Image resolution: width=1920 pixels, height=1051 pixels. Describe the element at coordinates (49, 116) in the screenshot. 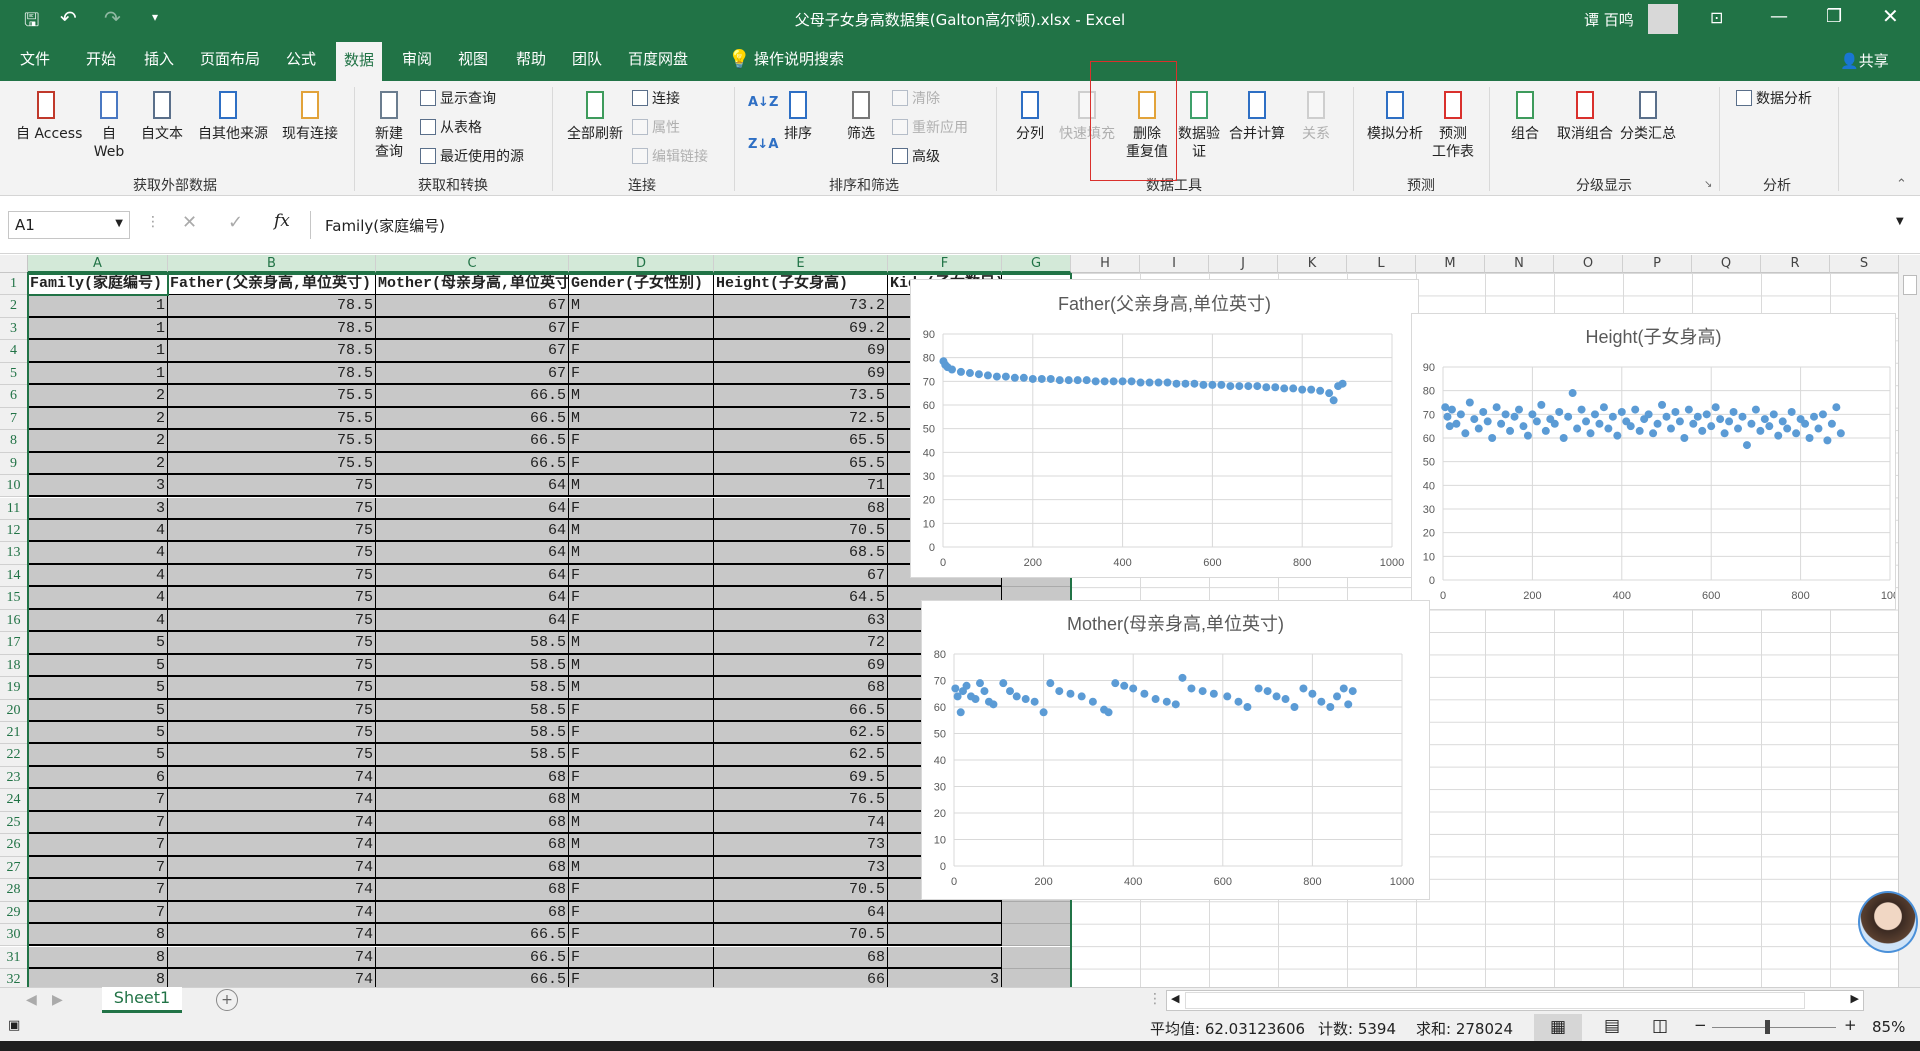

I see `ribbon-button-0: 自 Access` at that location.